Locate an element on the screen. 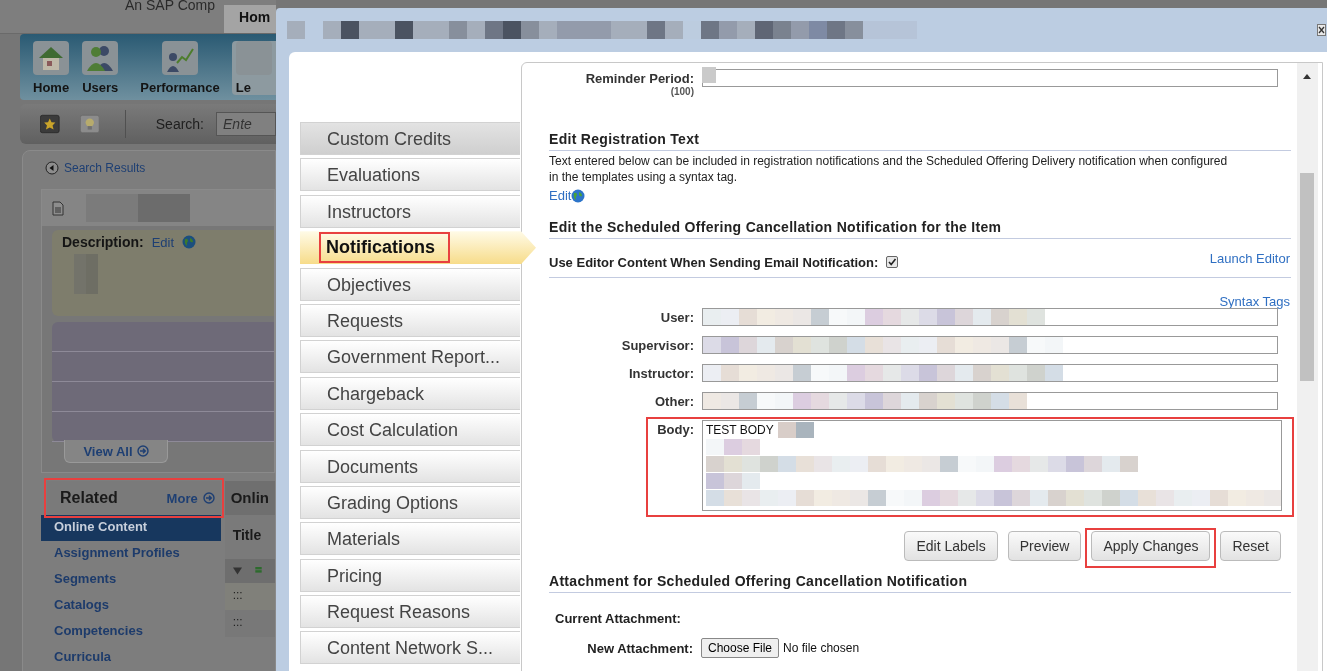  launch-editor-link: Launch Editor is located at coordinates (1249, 258).